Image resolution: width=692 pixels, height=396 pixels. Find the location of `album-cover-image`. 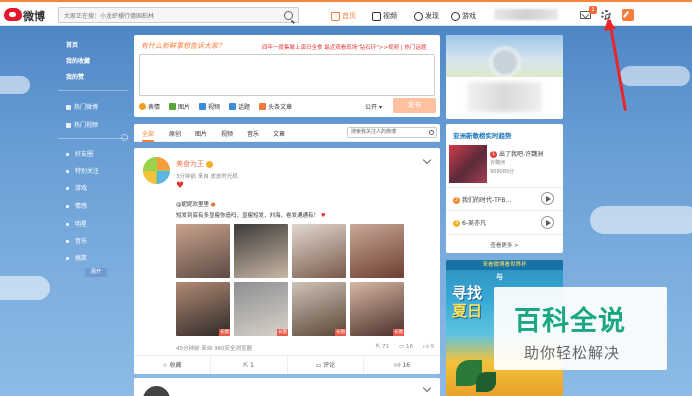

album-cover-image is located at coordinates (468, 164).